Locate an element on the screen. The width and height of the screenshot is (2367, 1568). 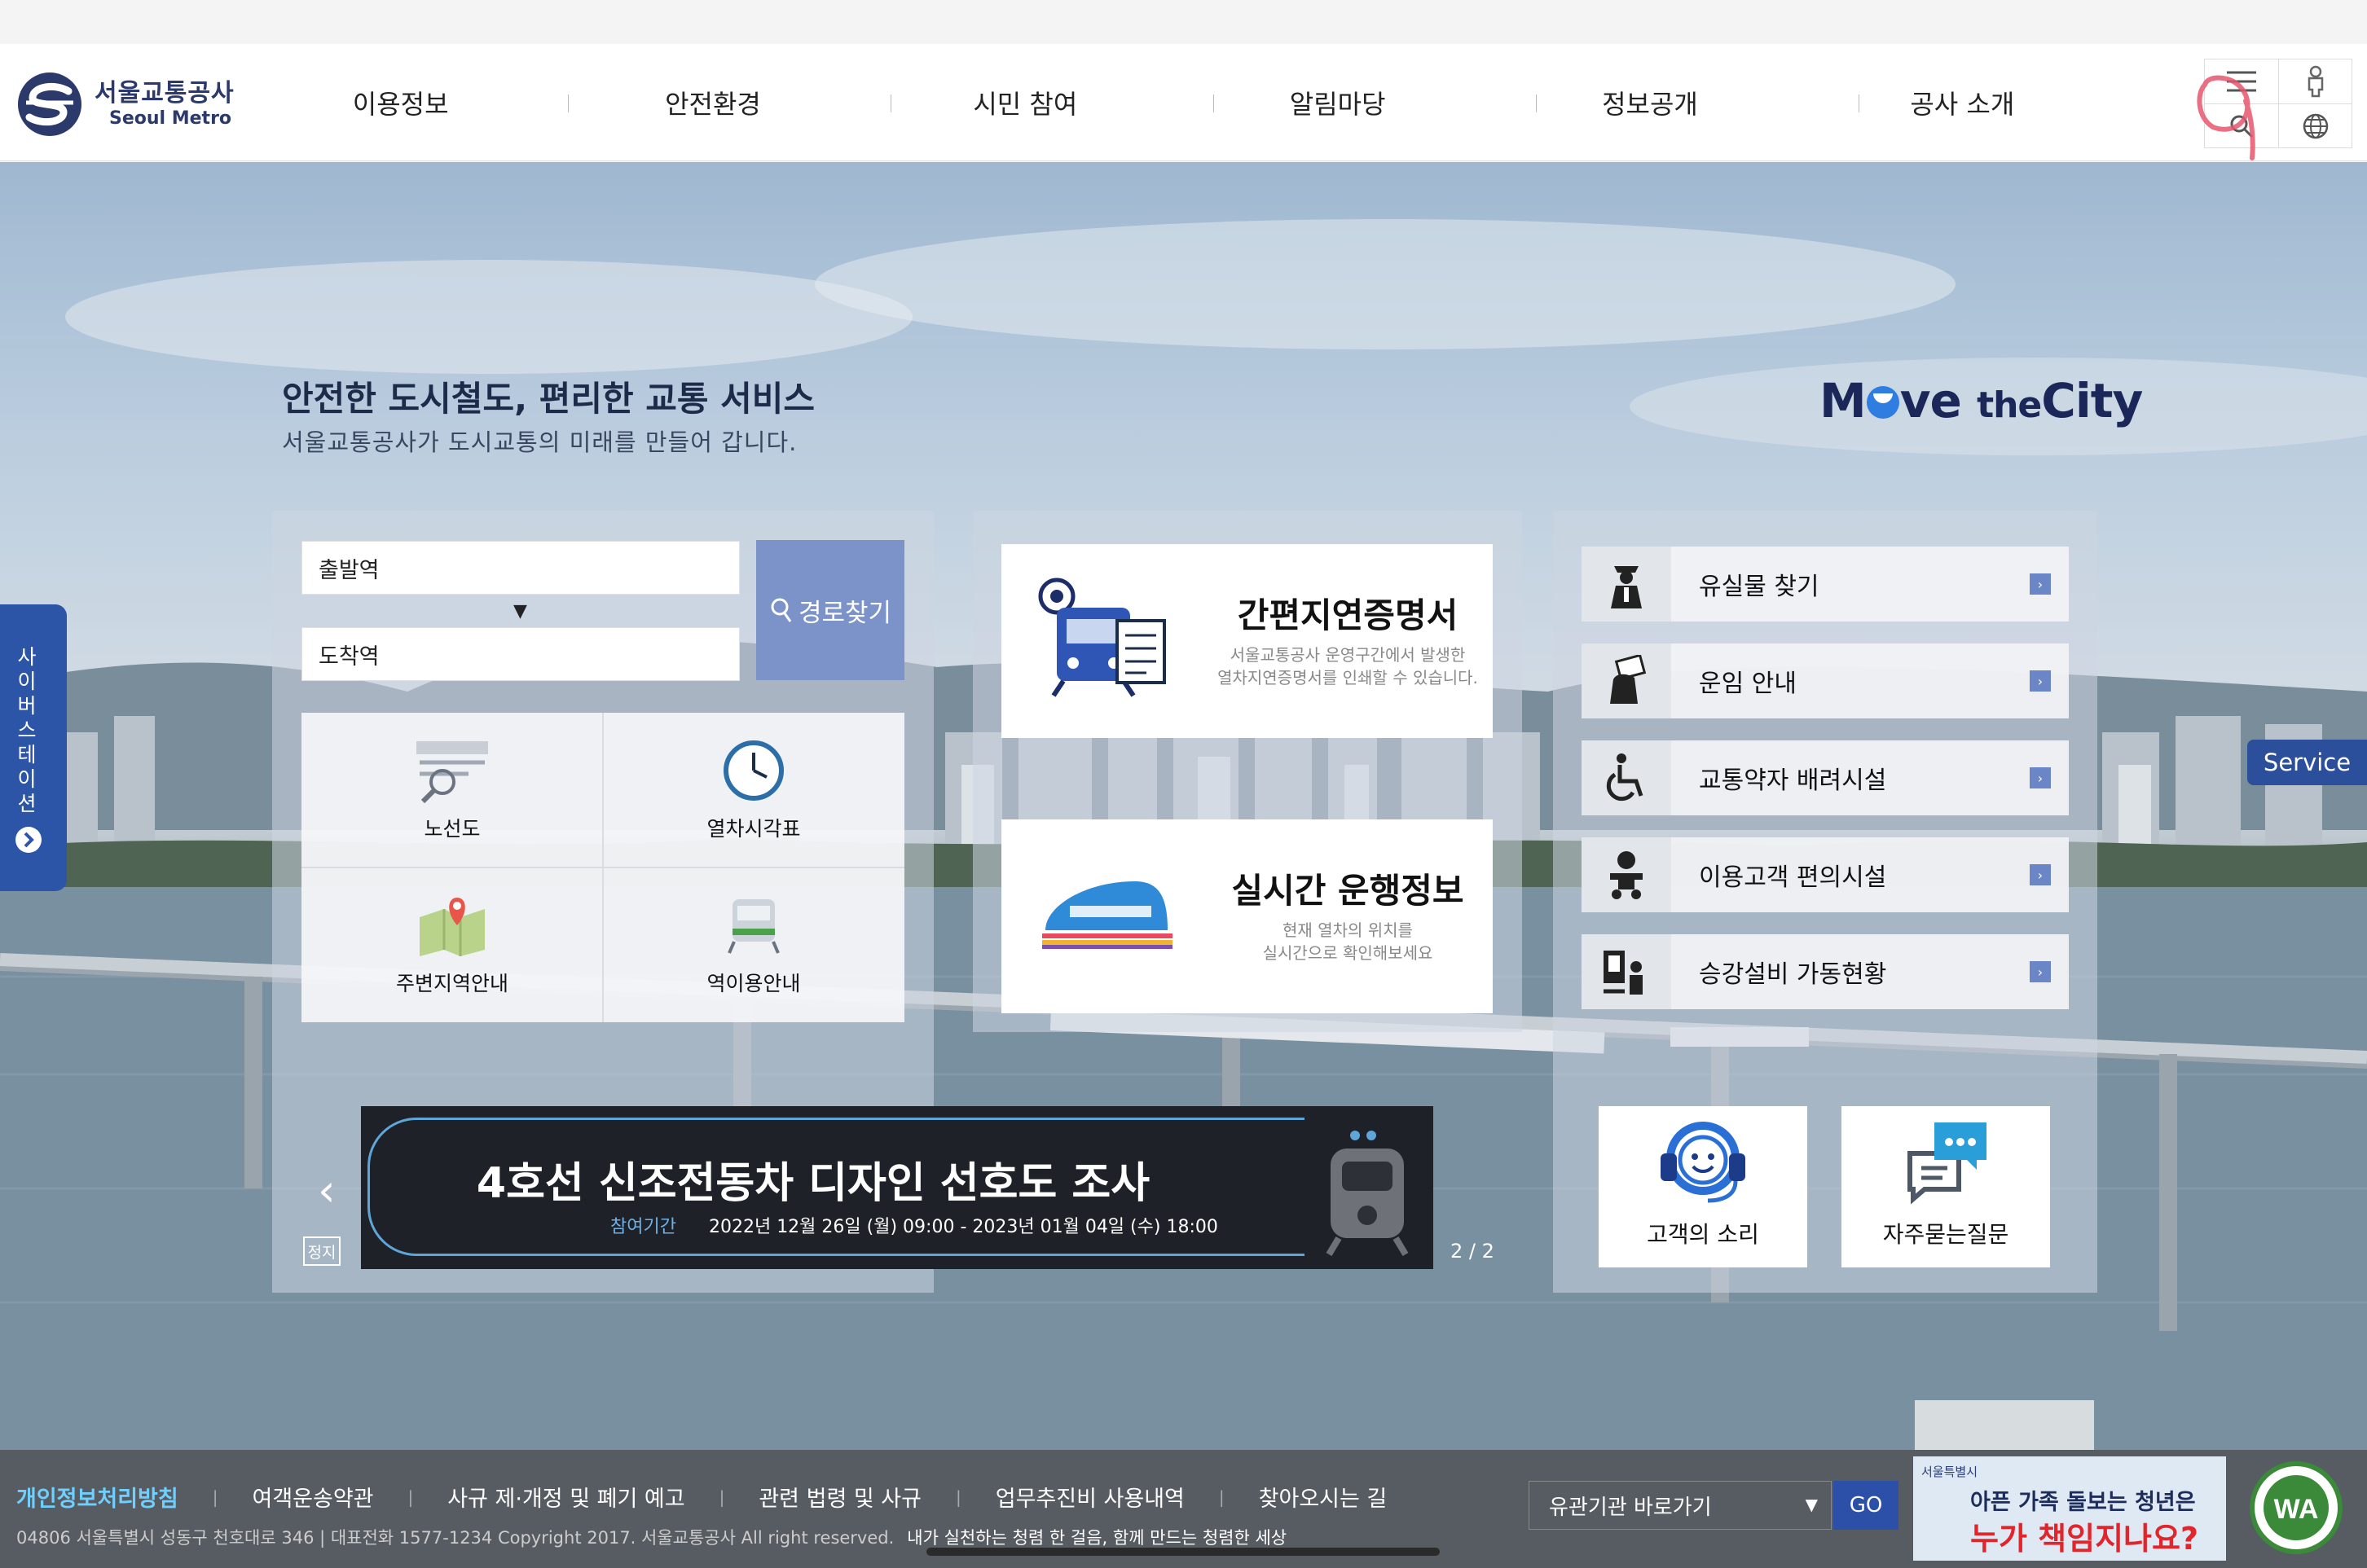
related-sites-label: 유관기관 바로가기 is located at coordinates (1630, 1507).